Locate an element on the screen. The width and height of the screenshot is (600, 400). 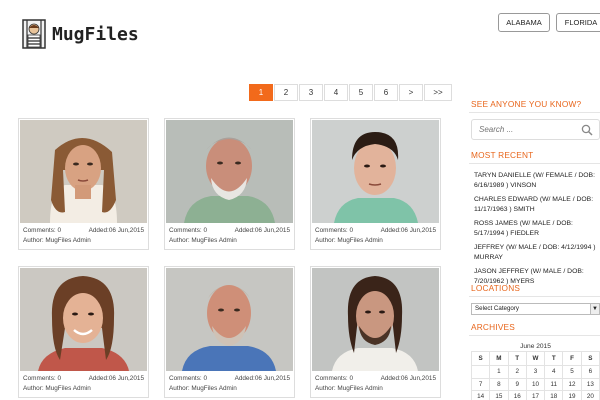
next-page-button: > is located at coordinates (411, 92).